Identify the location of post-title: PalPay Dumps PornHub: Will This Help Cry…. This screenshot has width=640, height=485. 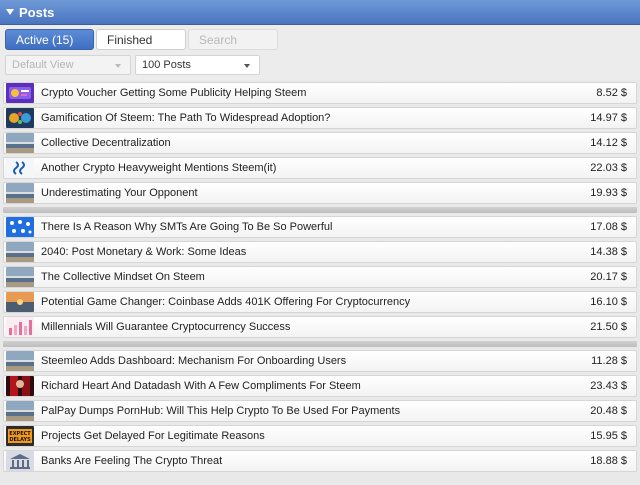
(315, 411).